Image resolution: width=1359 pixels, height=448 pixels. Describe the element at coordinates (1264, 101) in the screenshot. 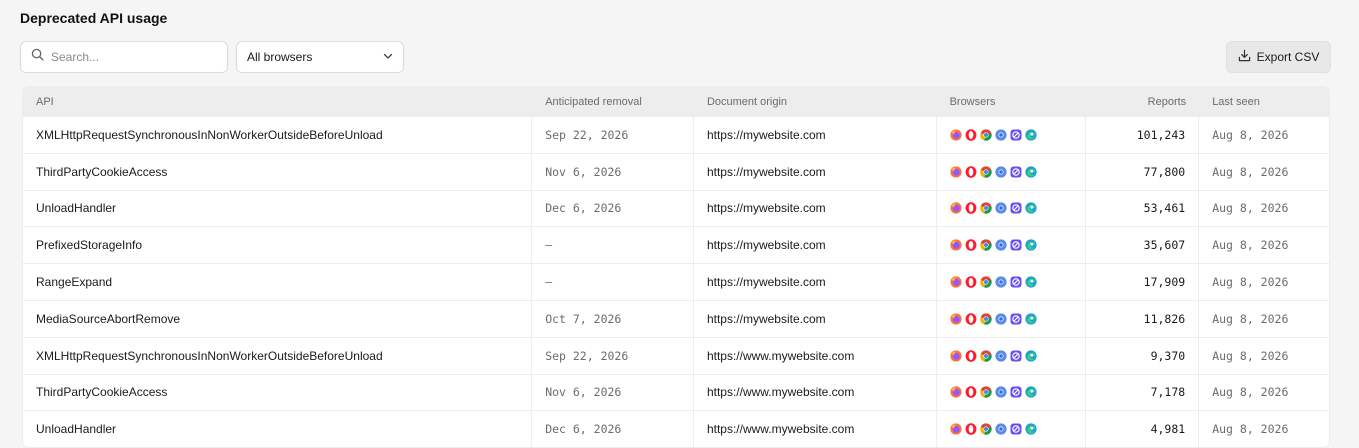

I see `column-header-last-seen: Last seen` at that location.